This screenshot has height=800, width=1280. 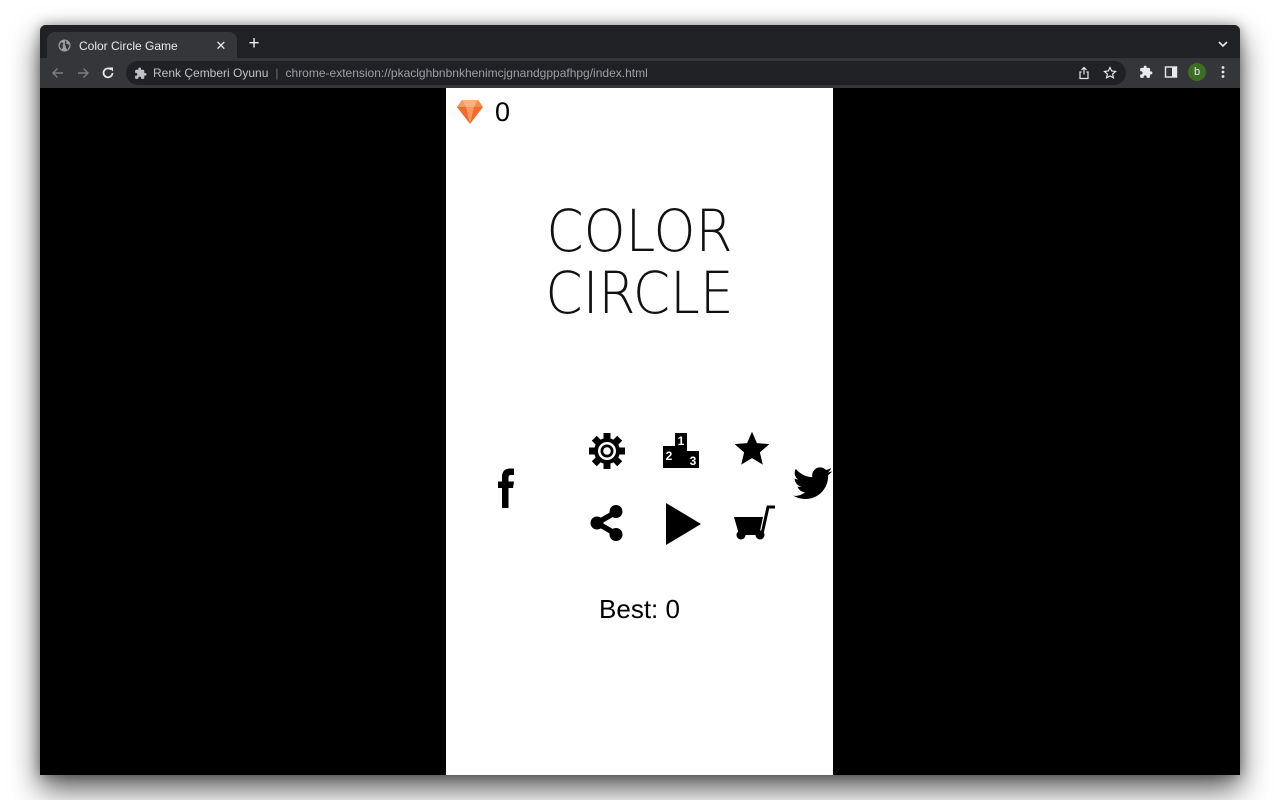 I want to click on extension-puzzle-icon, so click(x=140, y=73).